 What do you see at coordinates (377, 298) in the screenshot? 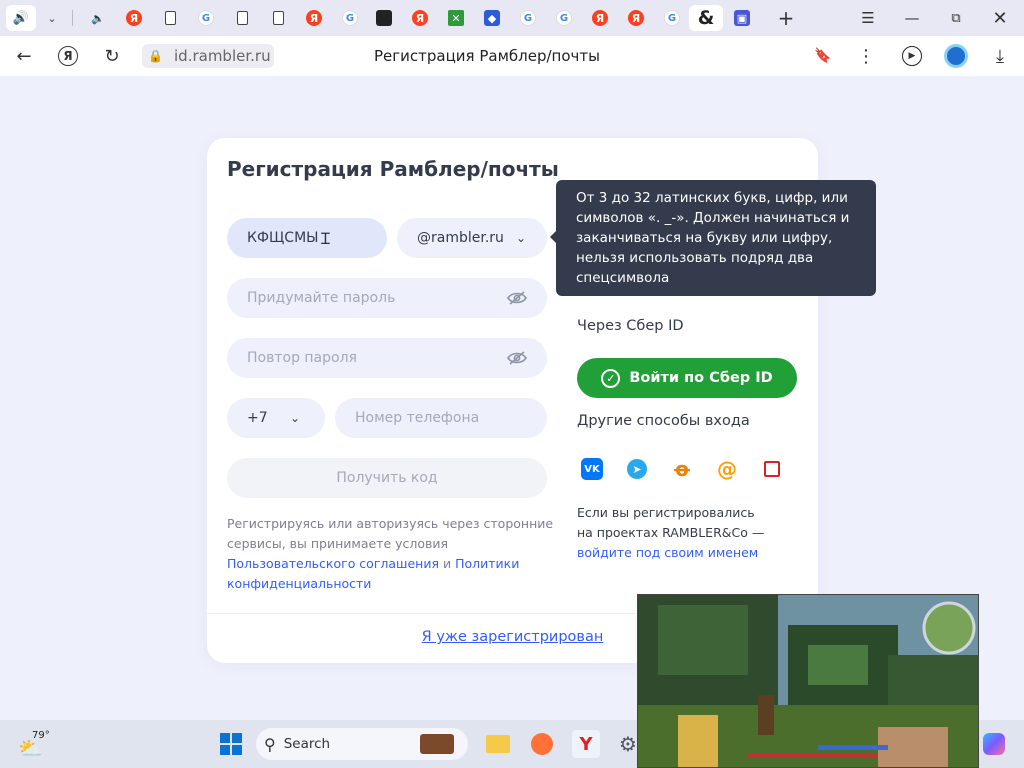
I see `password-placeholder: Придумайте пароль` at bounding box center [377, 298].